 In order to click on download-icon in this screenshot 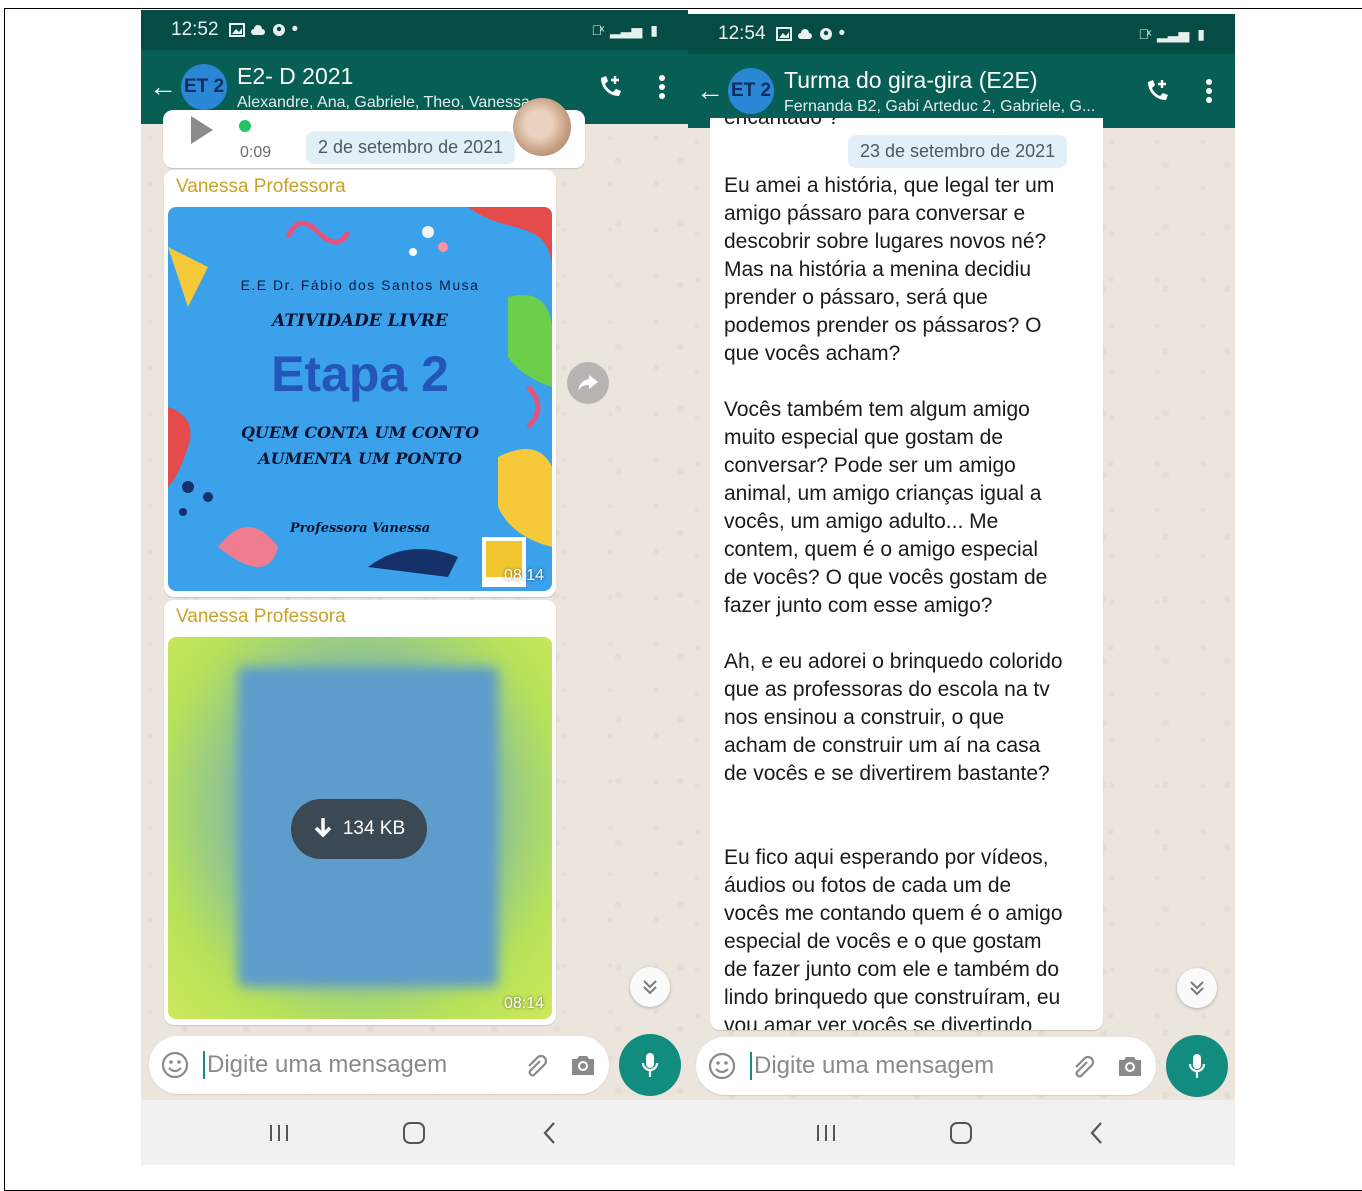, I will do `click(323, 828)`.